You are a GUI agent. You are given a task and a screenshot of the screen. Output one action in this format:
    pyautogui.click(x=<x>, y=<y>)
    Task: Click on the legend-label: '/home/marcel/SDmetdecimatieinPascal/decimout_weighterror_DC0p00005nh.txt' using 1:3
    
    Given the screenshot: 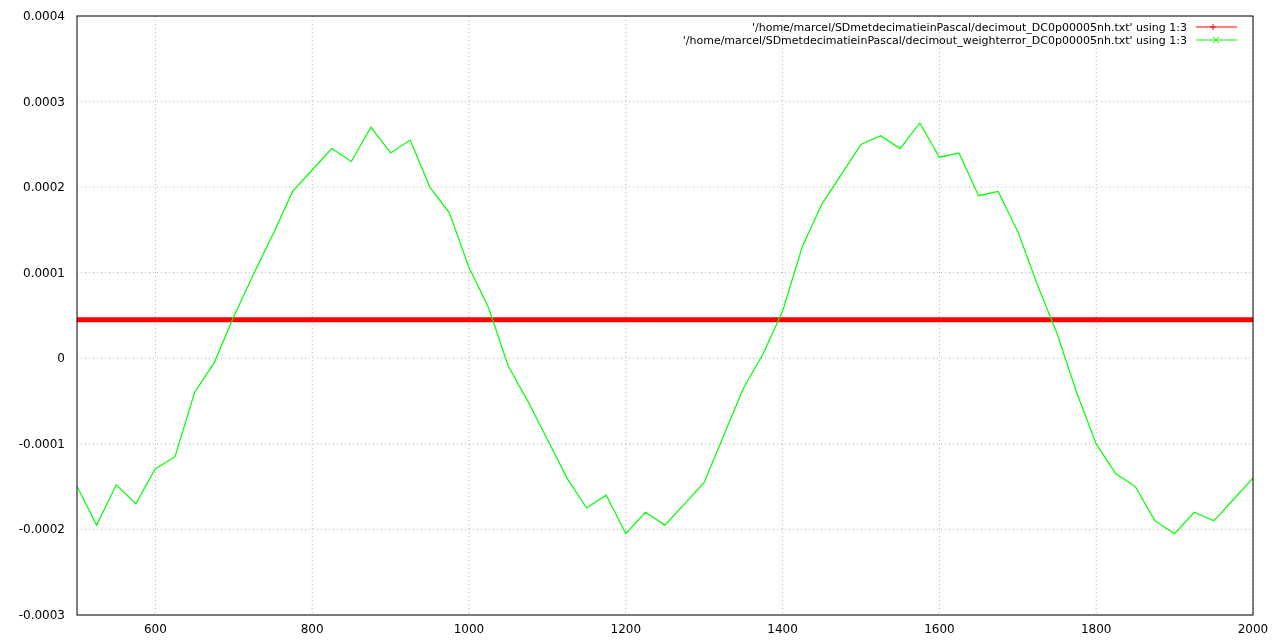 What is the action you would take?
    pyautogui.click(x=934, y=40)
    